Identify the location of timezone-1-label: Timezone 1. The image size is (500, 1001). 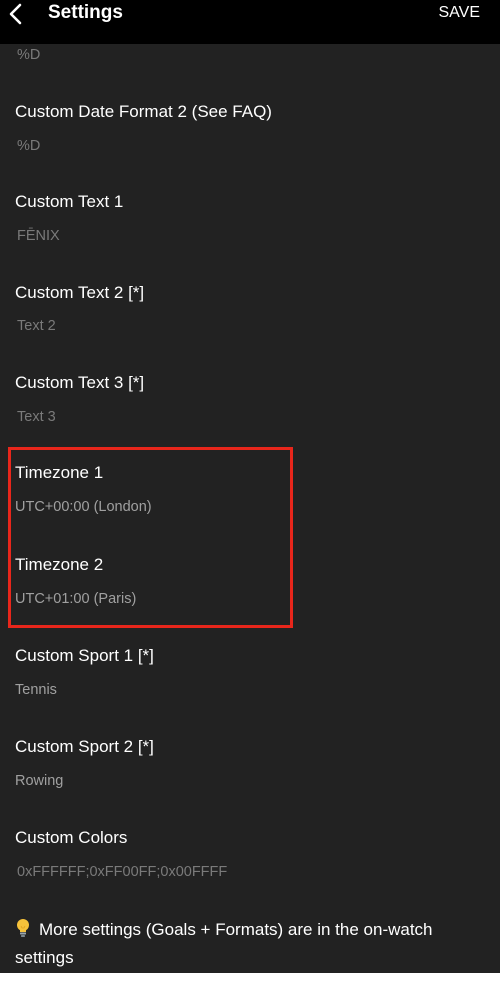
(59, 472).